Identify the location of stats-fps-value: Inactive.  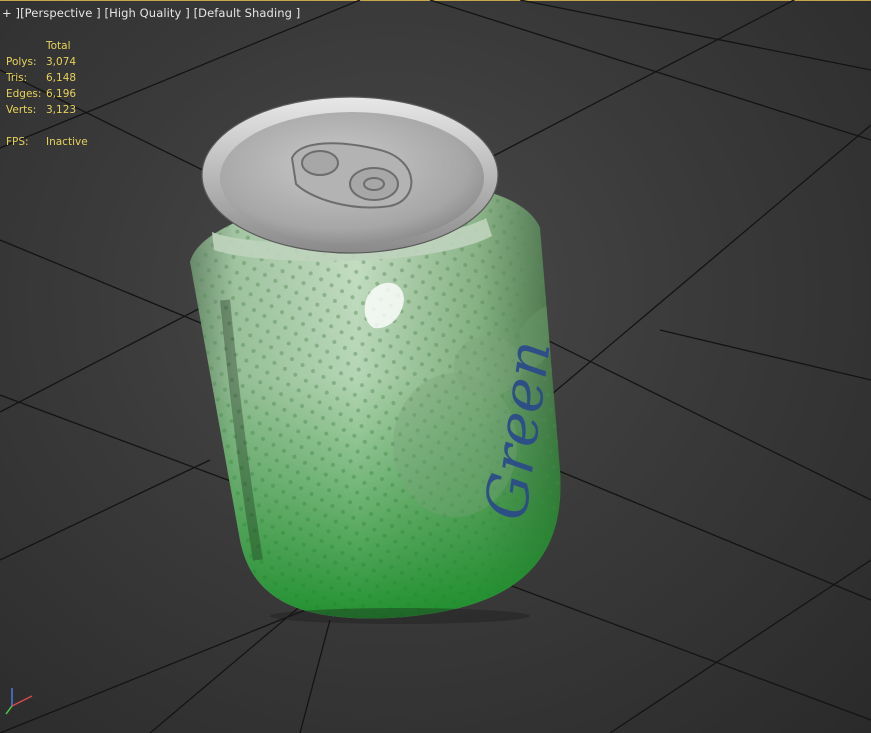
(67, 142).